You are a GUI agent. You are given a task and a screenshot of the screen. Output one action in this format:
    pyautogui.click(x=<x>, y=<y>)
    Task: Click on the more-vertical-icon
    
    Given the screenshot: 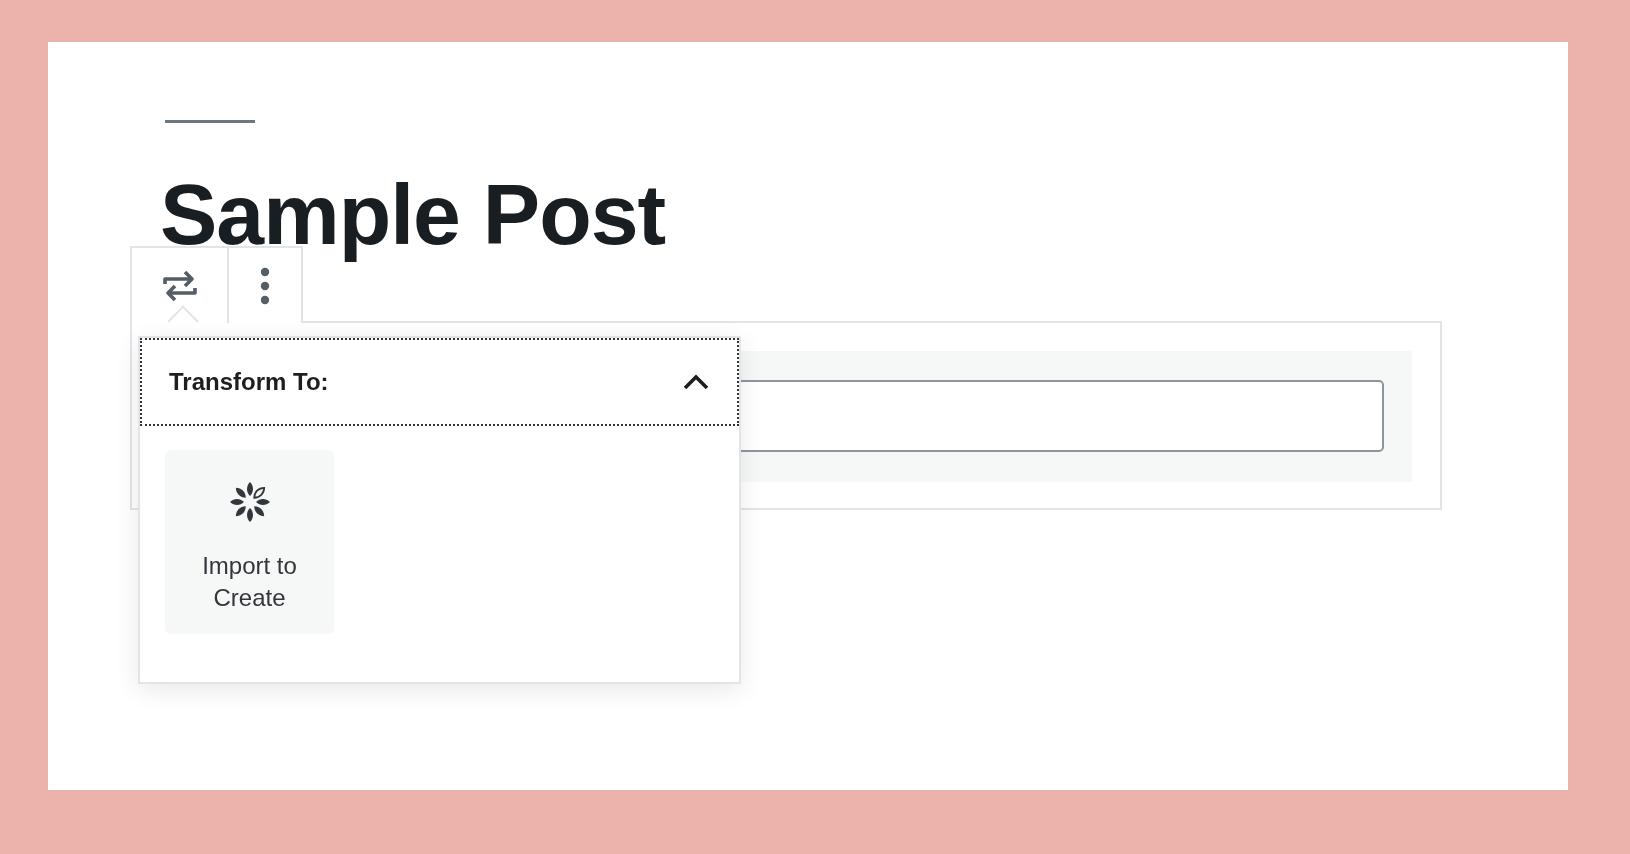 What is the action you would take?
    pyautogui.click(x=265, y=285)
    